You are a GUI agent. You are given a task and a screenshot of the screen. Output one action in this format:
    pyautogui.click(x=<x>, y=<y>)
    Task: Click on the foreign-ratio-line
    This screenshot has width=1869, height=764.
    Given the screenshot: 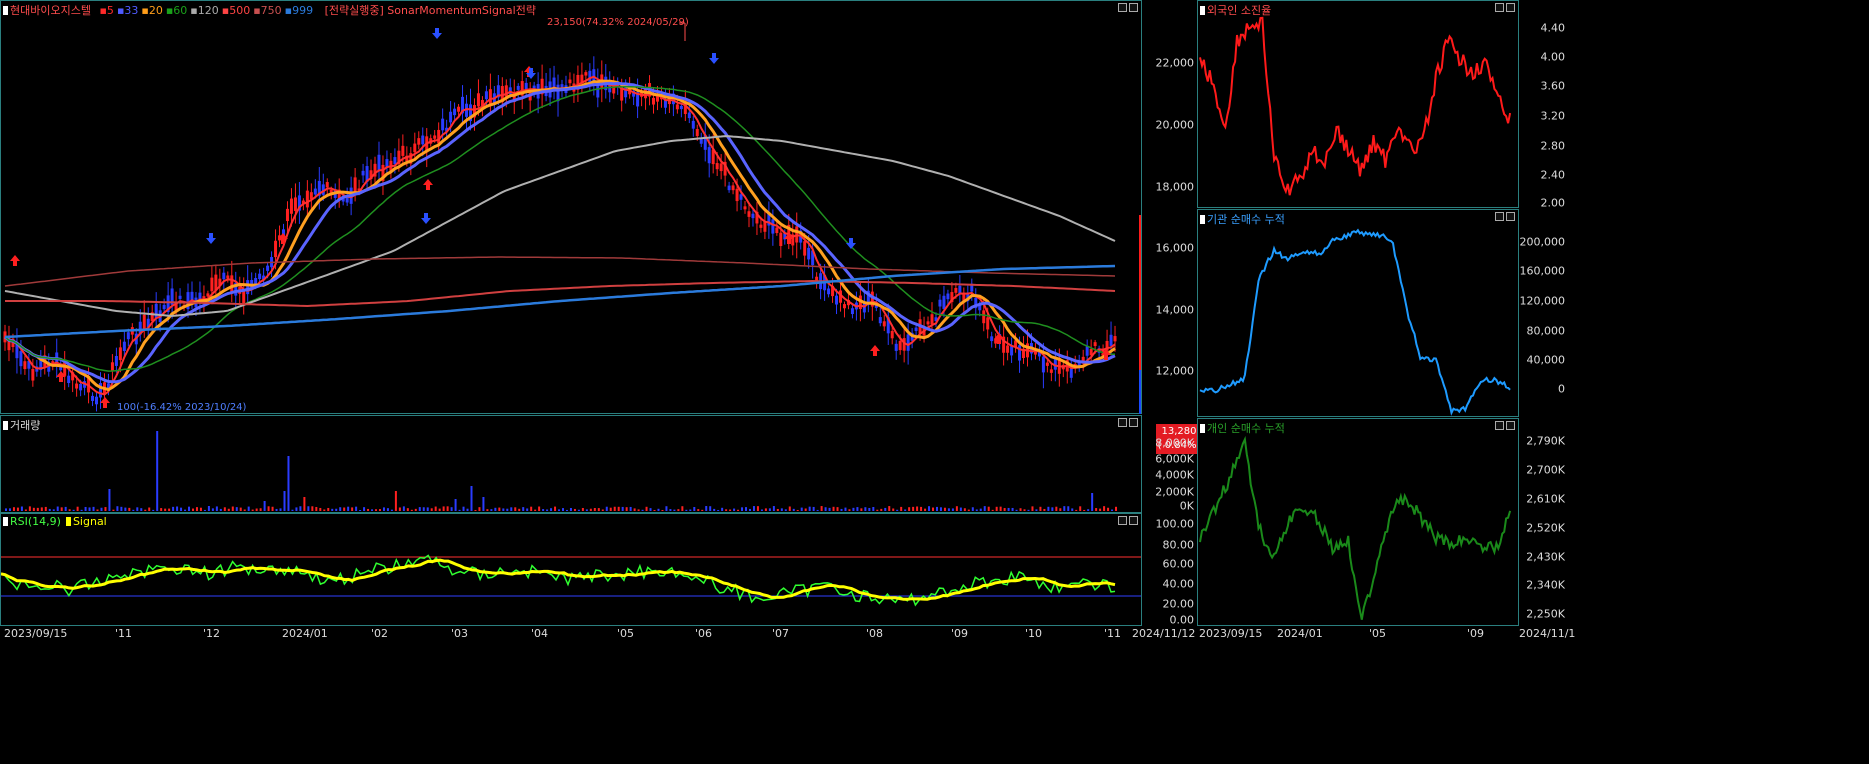 What is the action you would take?
    pyautogui.click(x=1355, y=106)
    